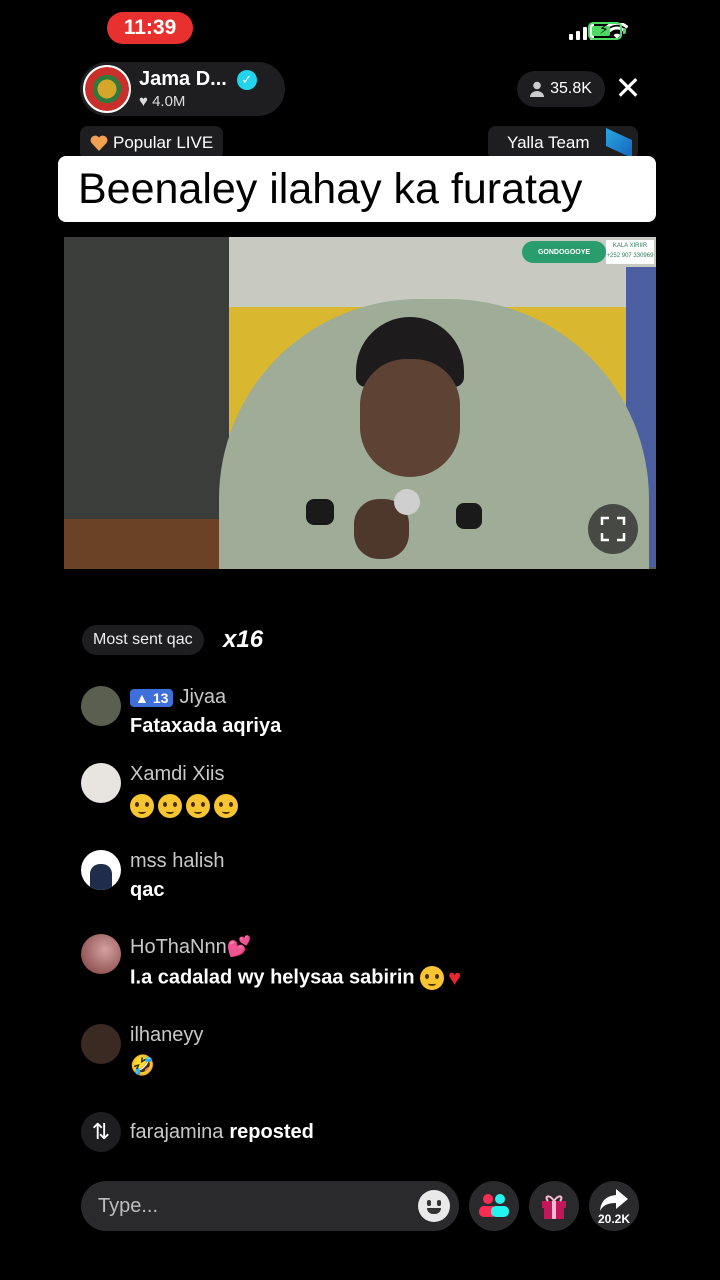 This screenshot has height=1280, width=720. What do you see at coordinates (206, 726) in the screenshot?
I see `comment-text: Fataxada aqriya` at bounding box center [206, 726].